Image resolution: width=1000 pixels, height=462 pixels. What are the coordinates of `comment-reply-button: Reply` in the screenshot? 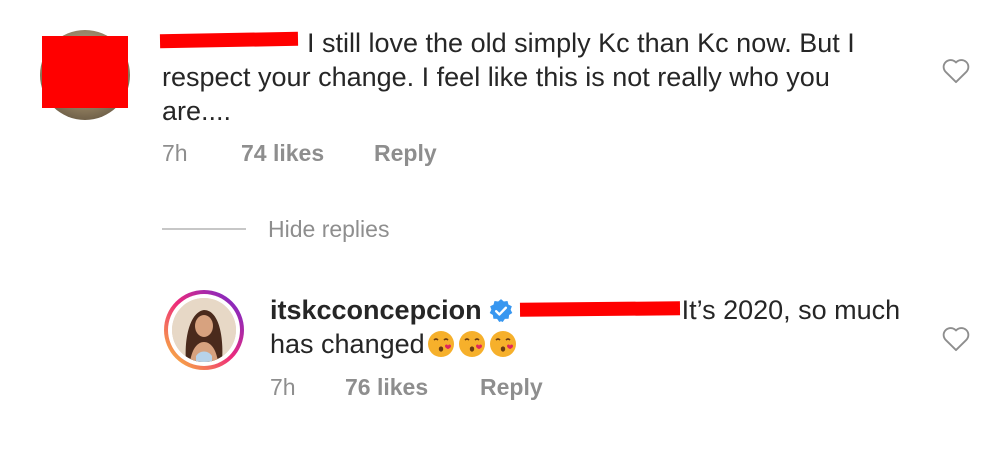 It's located at (405, 153).